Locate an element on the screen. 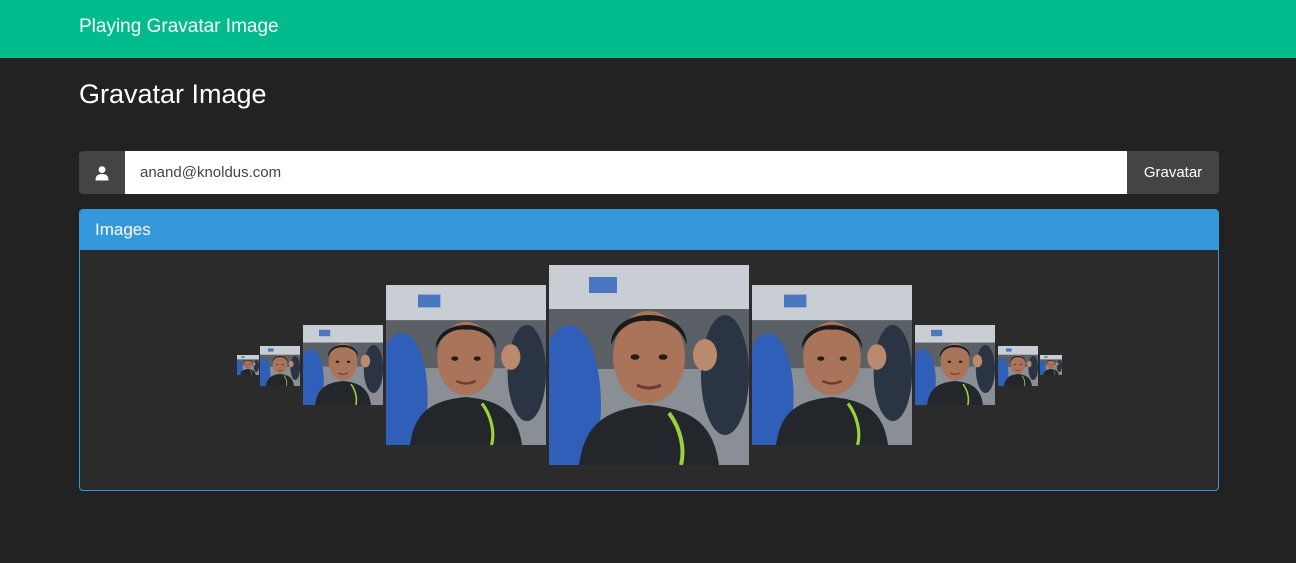  email-input-group: Gravatar is located at coordinates (649, 172).